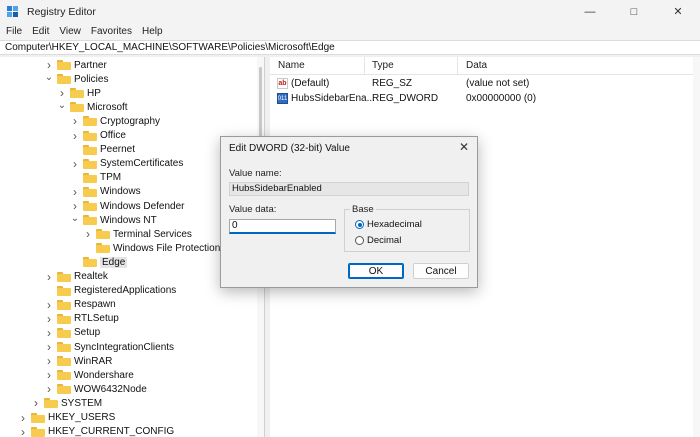 The image size is (700, 437). Describe the element at coordinates (66, 418) in the screenshot. I see `tree-item-hkey-users: › HKEY_USERS` at that location.